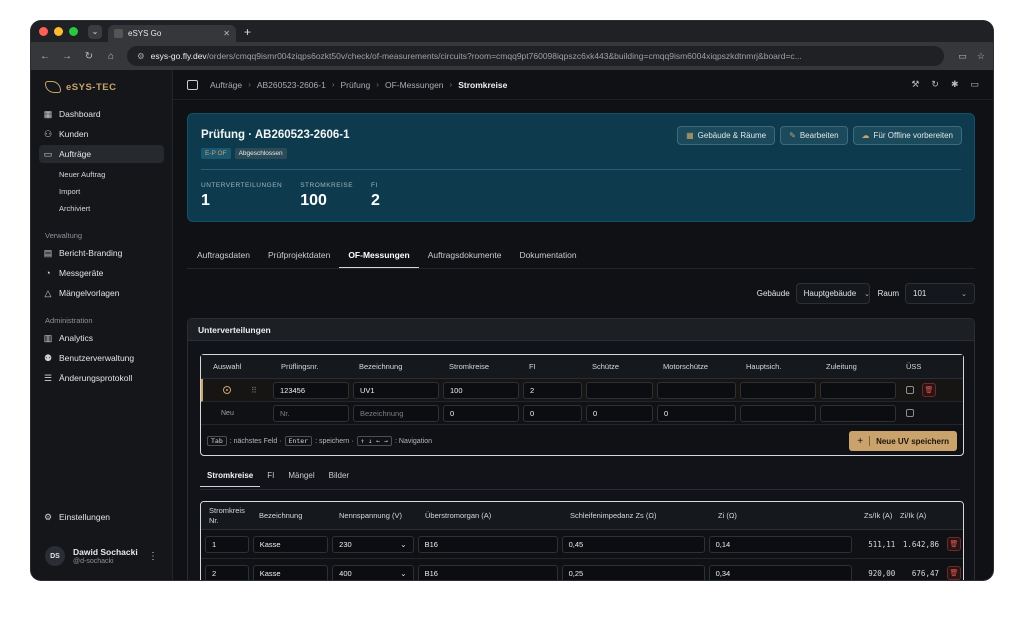 The width and height of the screenshot is (1024, 622). Describe the element at coordinates (254, 390) in the screenshot. I see `drag-handle-icon: ⠿` at that location.